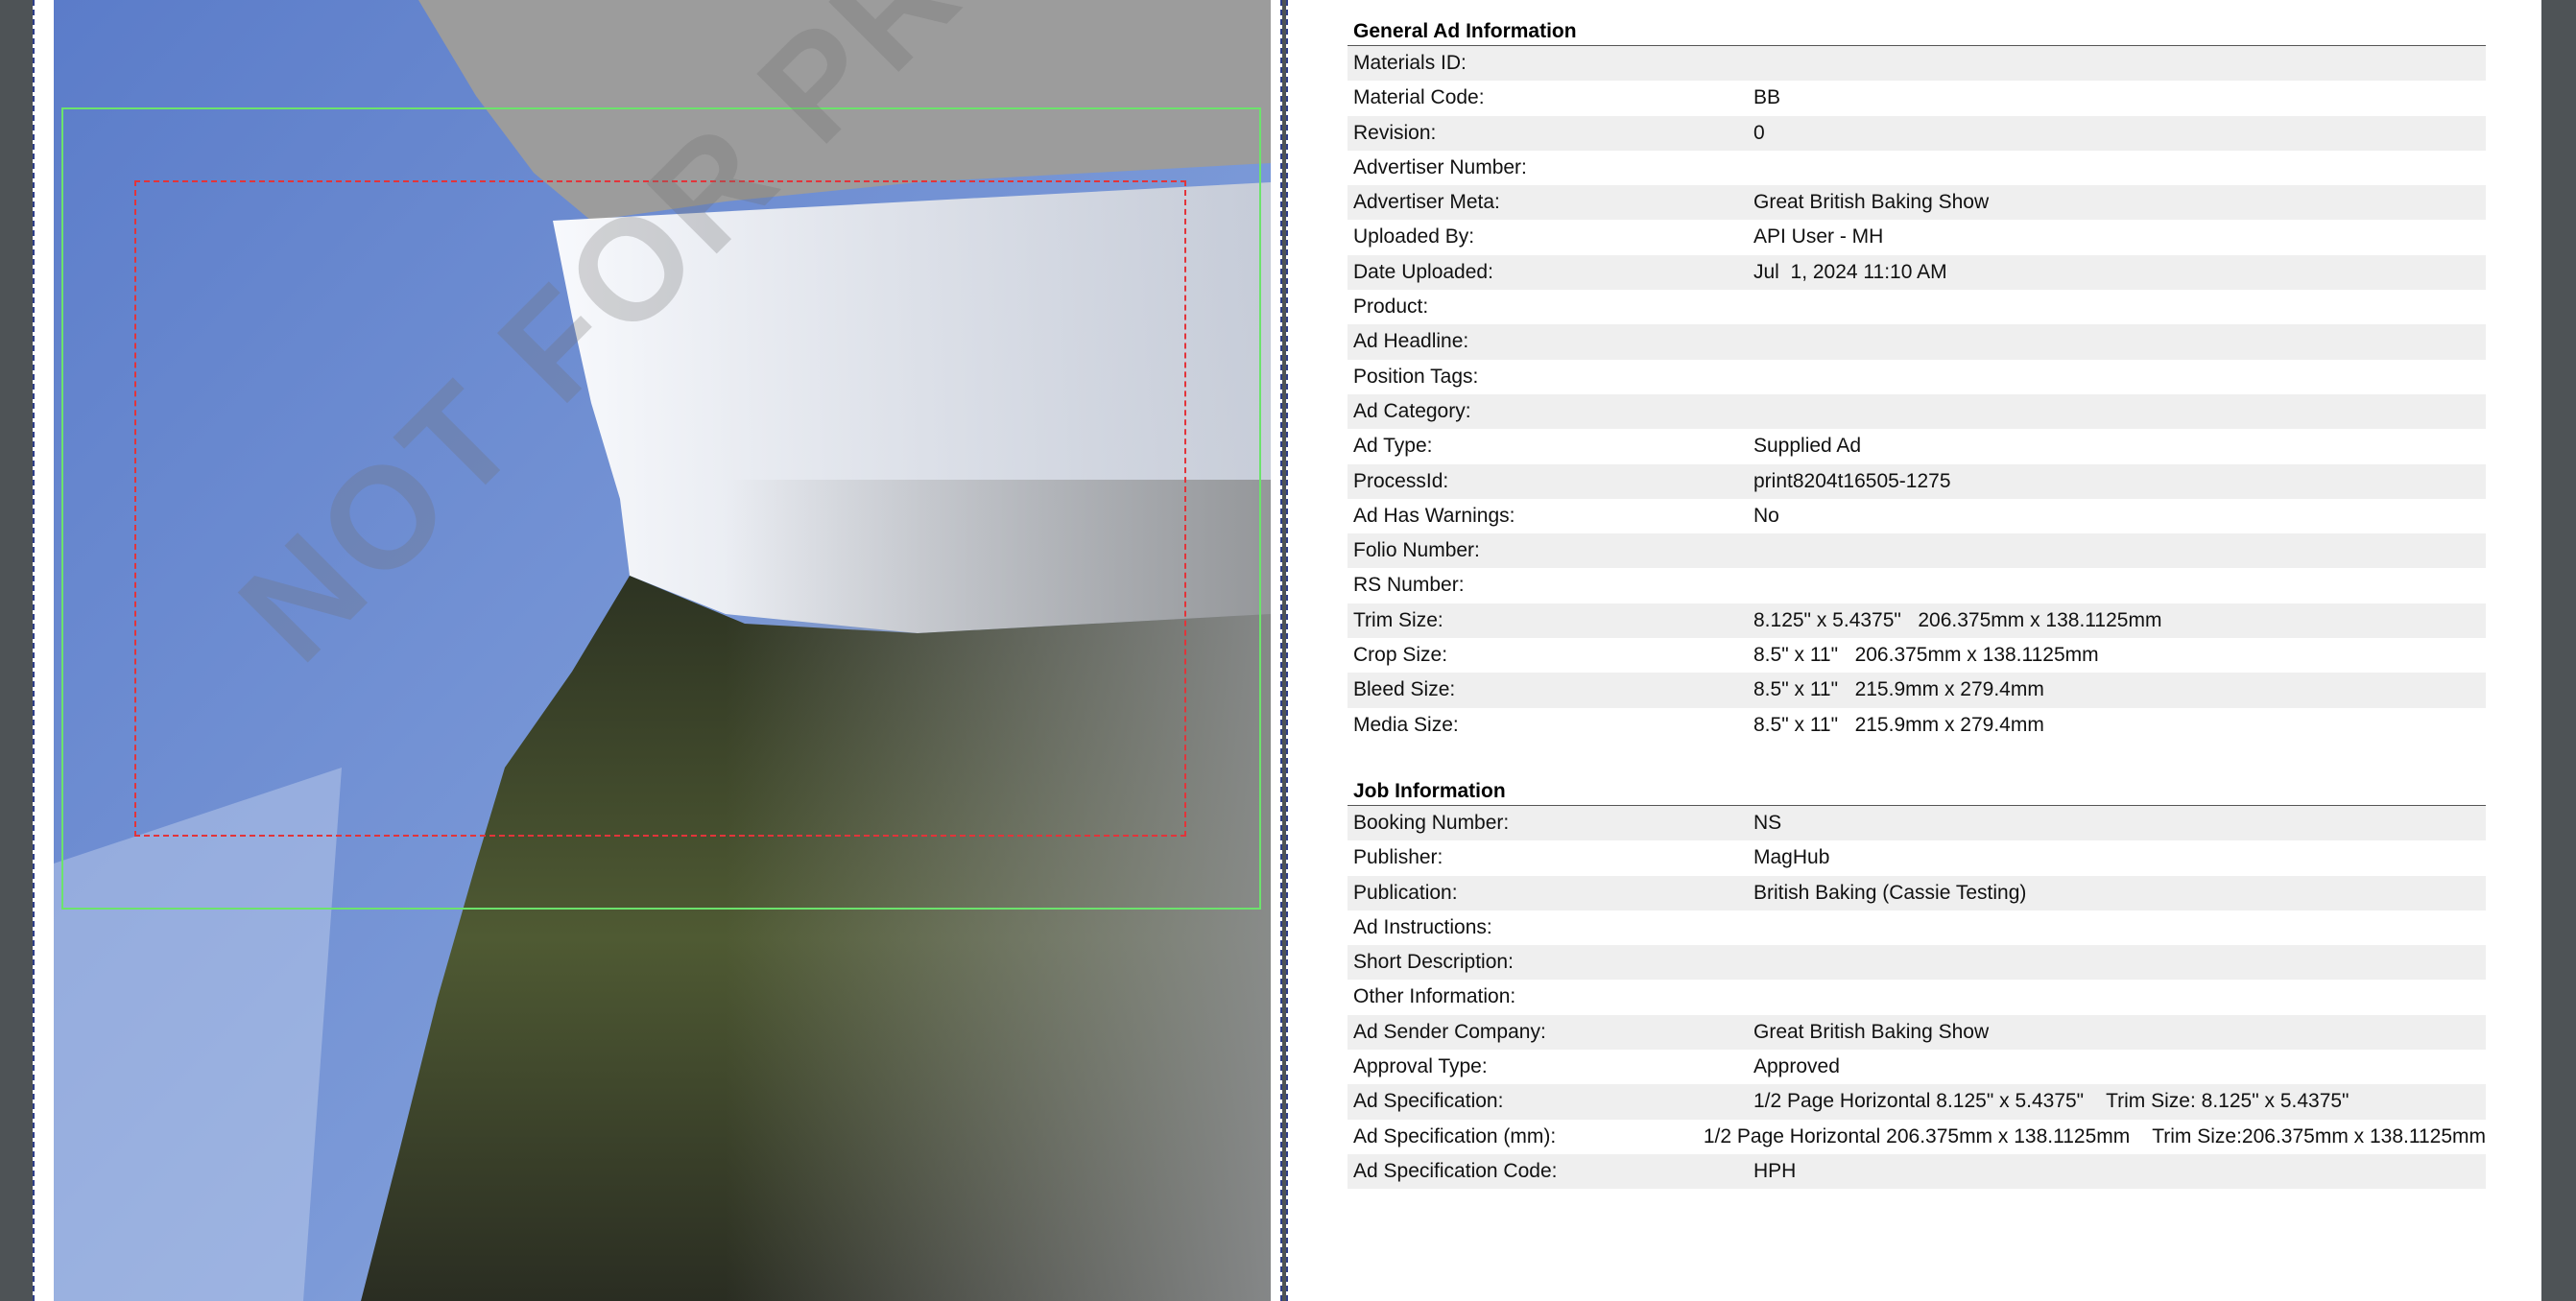 This screenshot has height=1301, width=2576. I want to click on info-row: Booking Number: NS, so click(1917, 823).